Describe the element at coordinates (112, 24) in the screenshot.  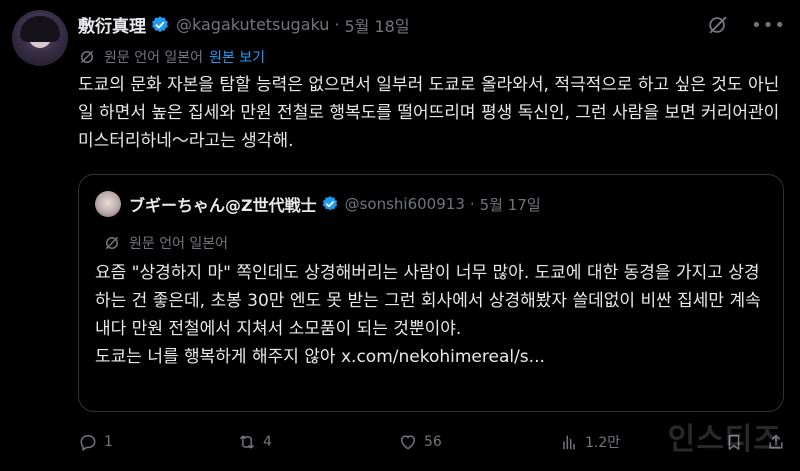
I see `author-name: 敷衍真理` at that location.